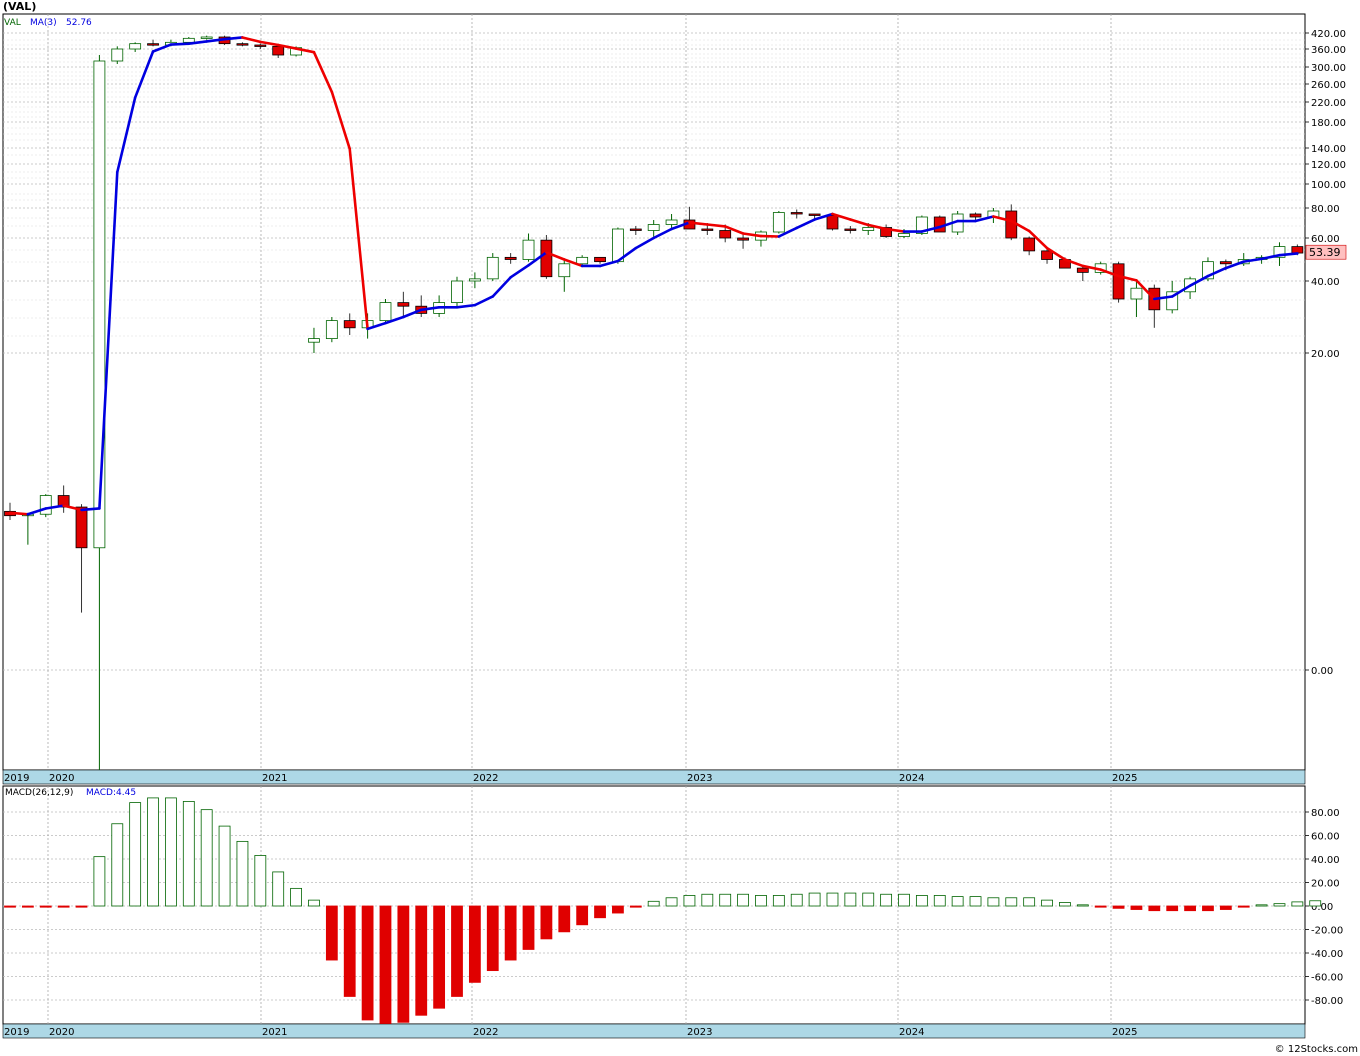 The image size is (1360, 1056). Describe the element at coordinates (1327, 978) in the screenshot. I see `macd-y-tick-label: -60.00` at that location.